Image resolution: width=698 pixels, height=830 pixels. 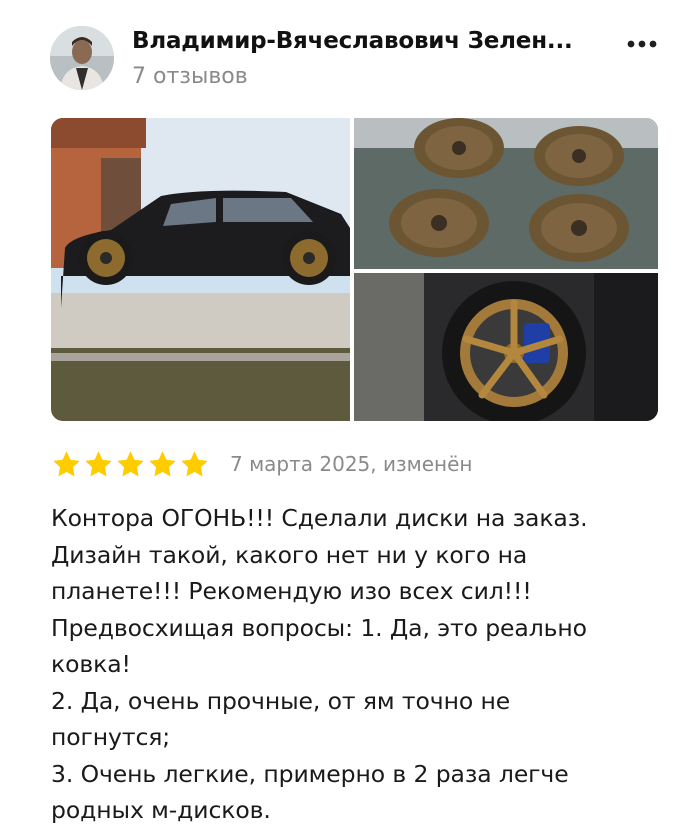 I want to click on author-avatar, so click(x=82, y=58).